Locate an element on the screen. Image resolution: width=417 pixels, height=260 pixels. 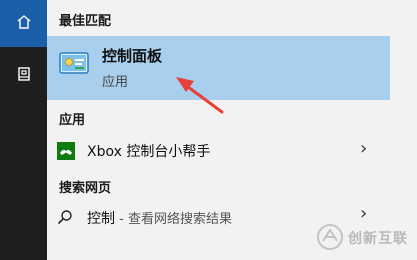
watermark-logo-icon is located at coordinates (330, 239).